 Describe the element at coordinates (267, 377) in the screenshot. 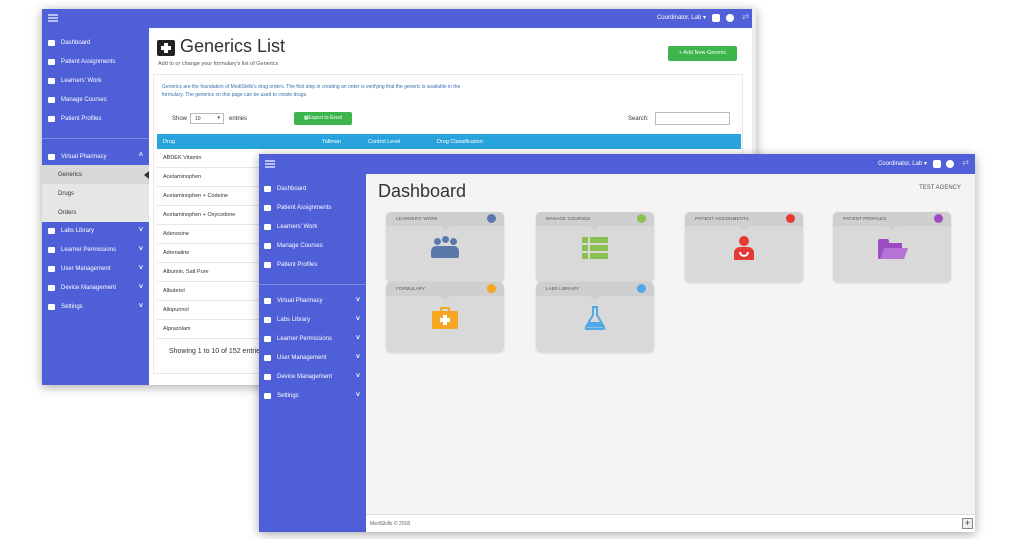

I see `monitor-icon` at that location.